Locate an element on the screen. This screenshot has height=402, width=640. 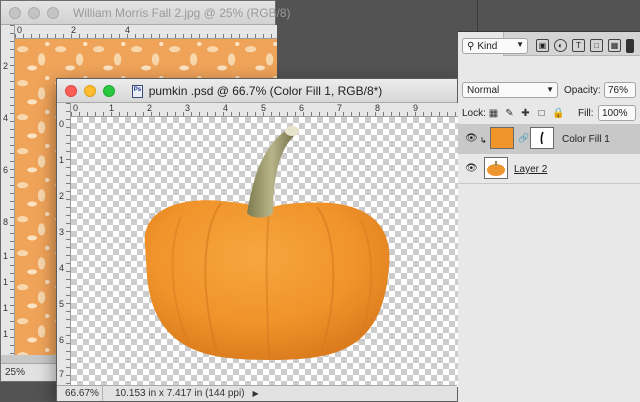
lock-position-icon: ✚ is located at coordinates (525, 113).